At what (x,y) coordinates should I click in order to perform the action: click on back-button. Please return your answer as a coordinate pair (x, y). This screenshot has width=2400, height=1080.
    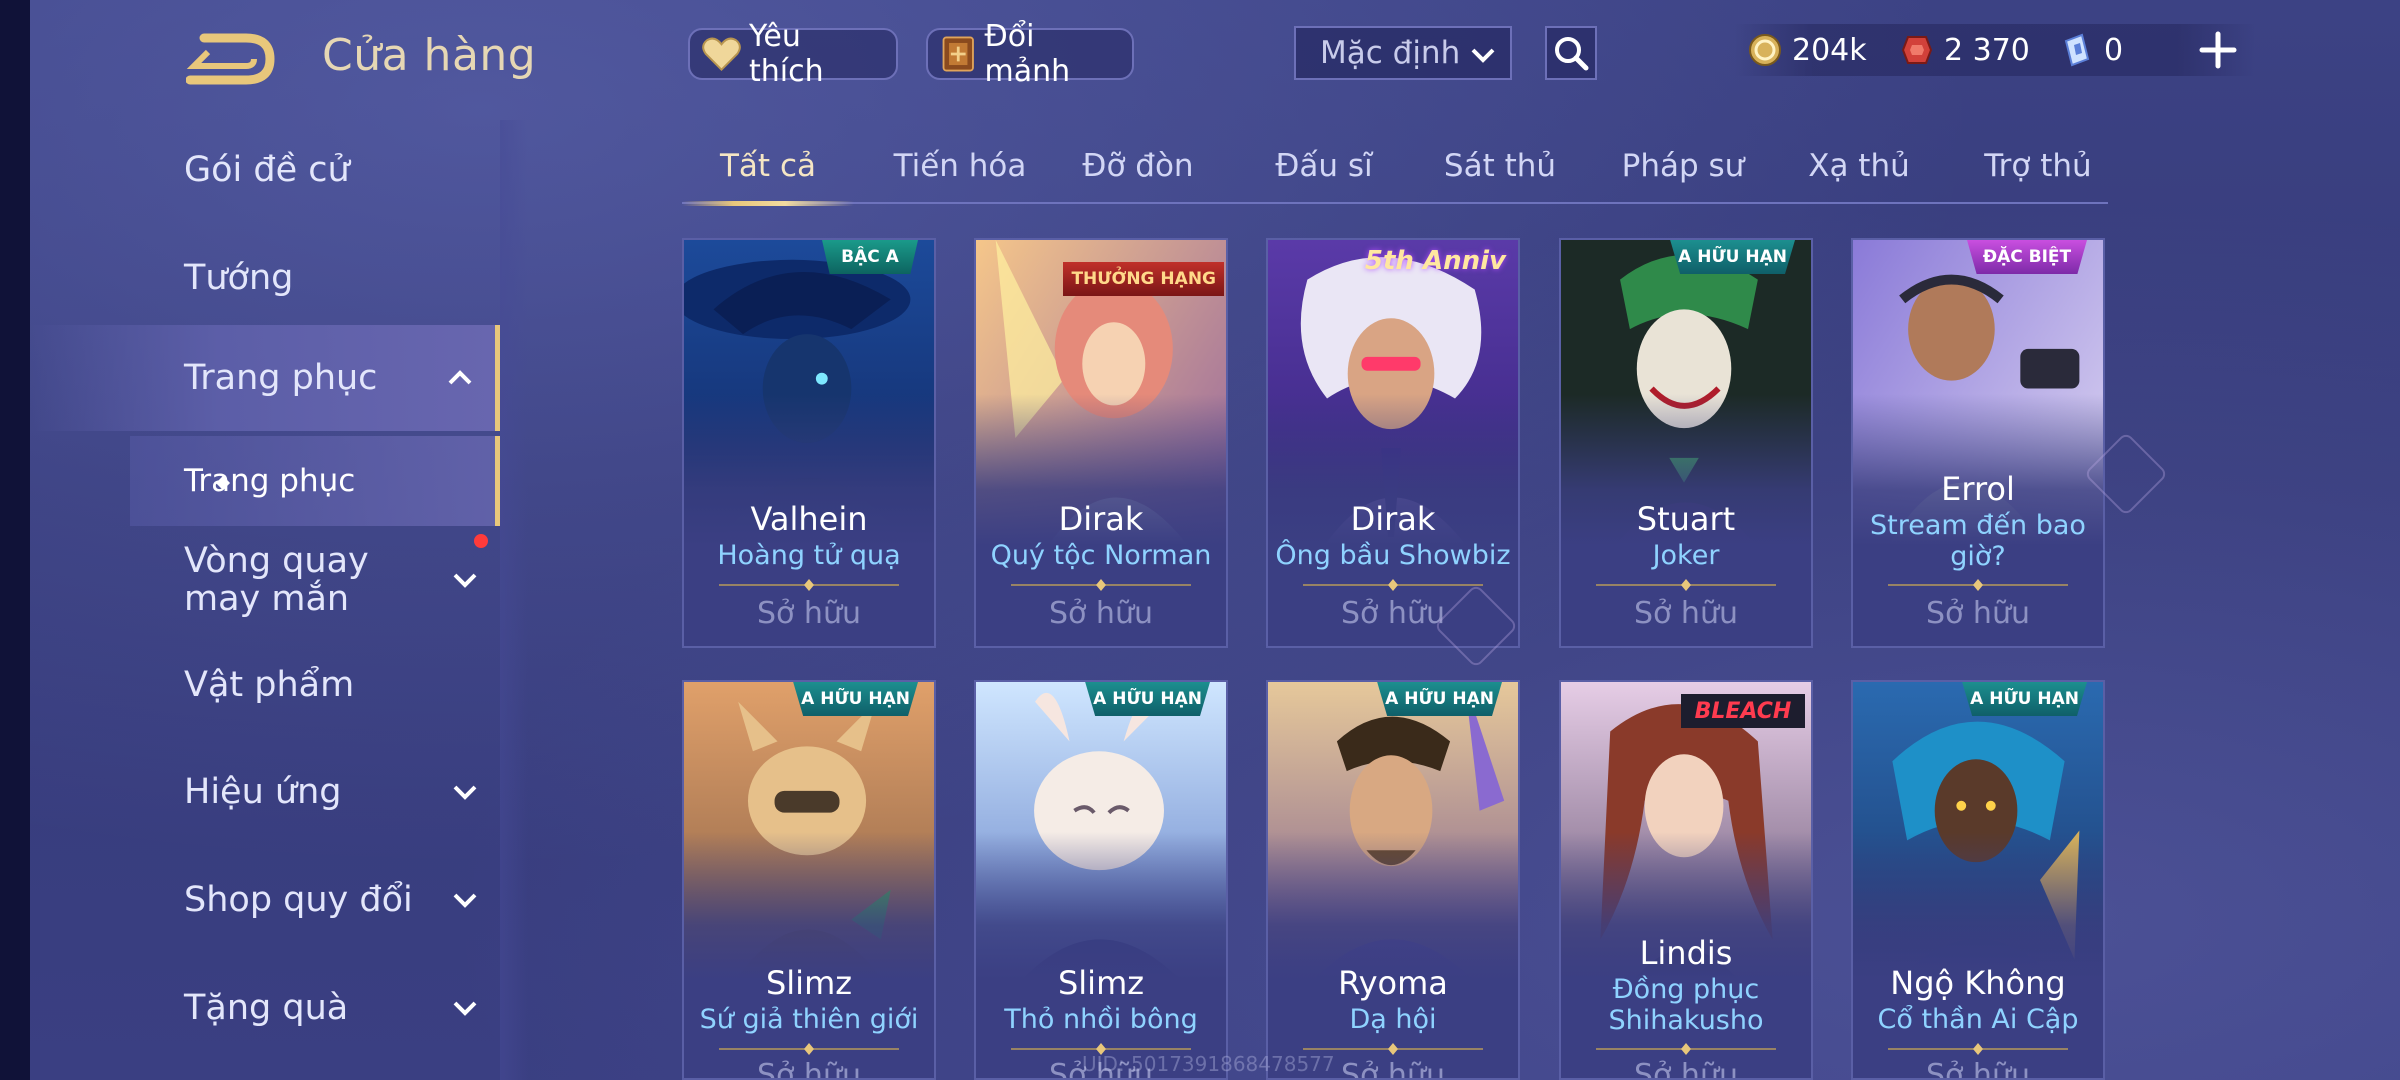
    Looking at the image, I should click on (230, 59).